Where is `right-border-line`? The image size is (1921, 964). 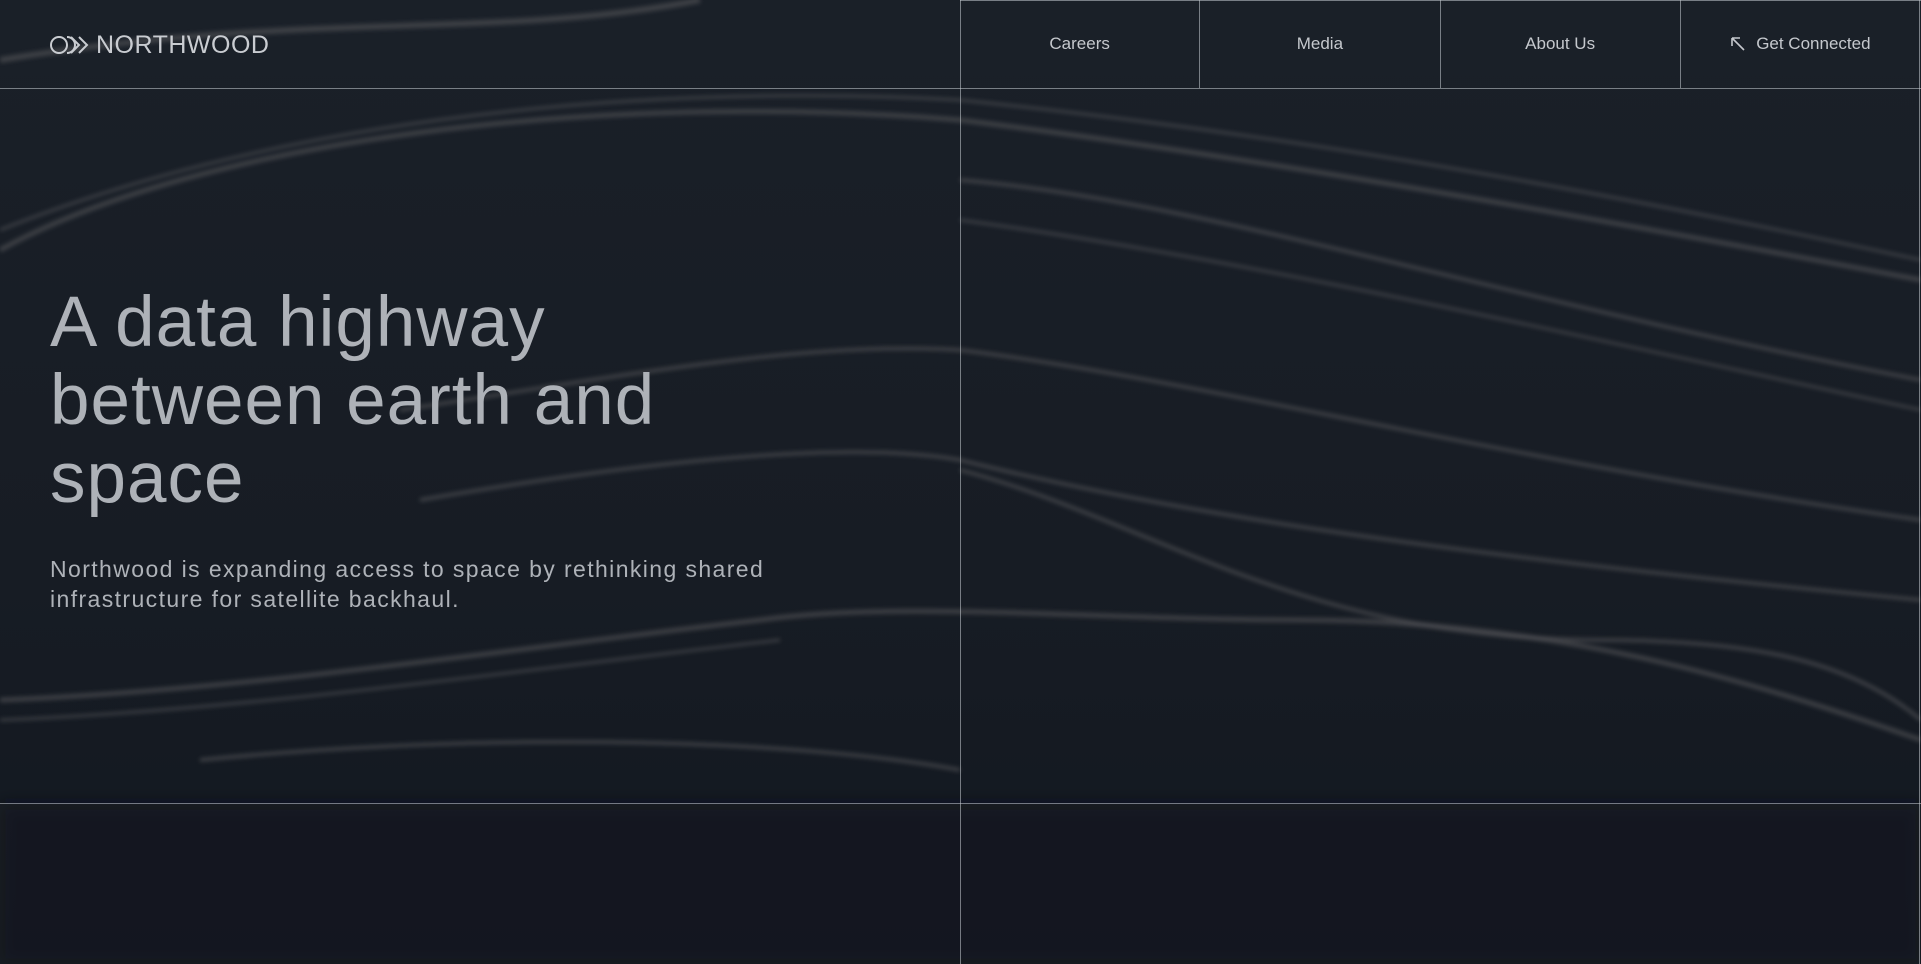 right-border-line is located at coordinates (1919, 482).